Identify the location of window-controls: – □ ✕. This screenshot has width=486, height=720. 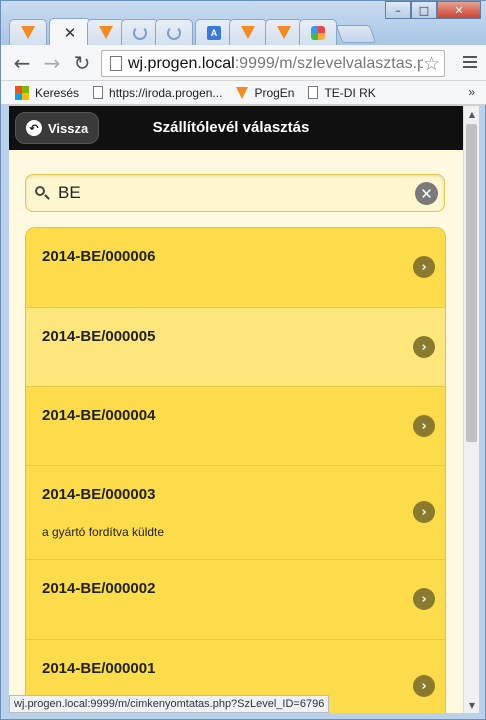
(433, 10).